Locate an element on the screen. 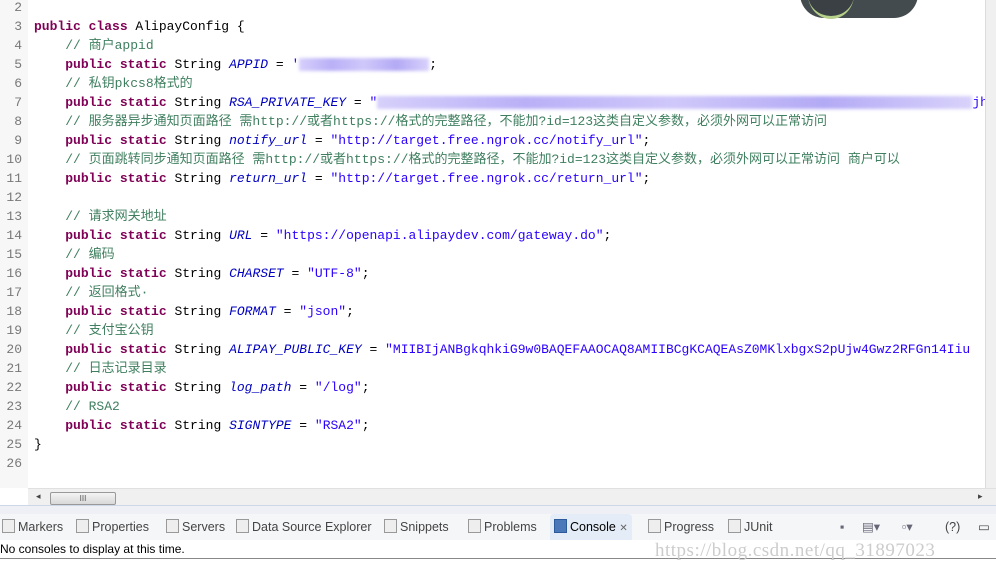 The width and height of the screenshot is (996, 577). line-number: 17 is located at coordinates (14, 292).